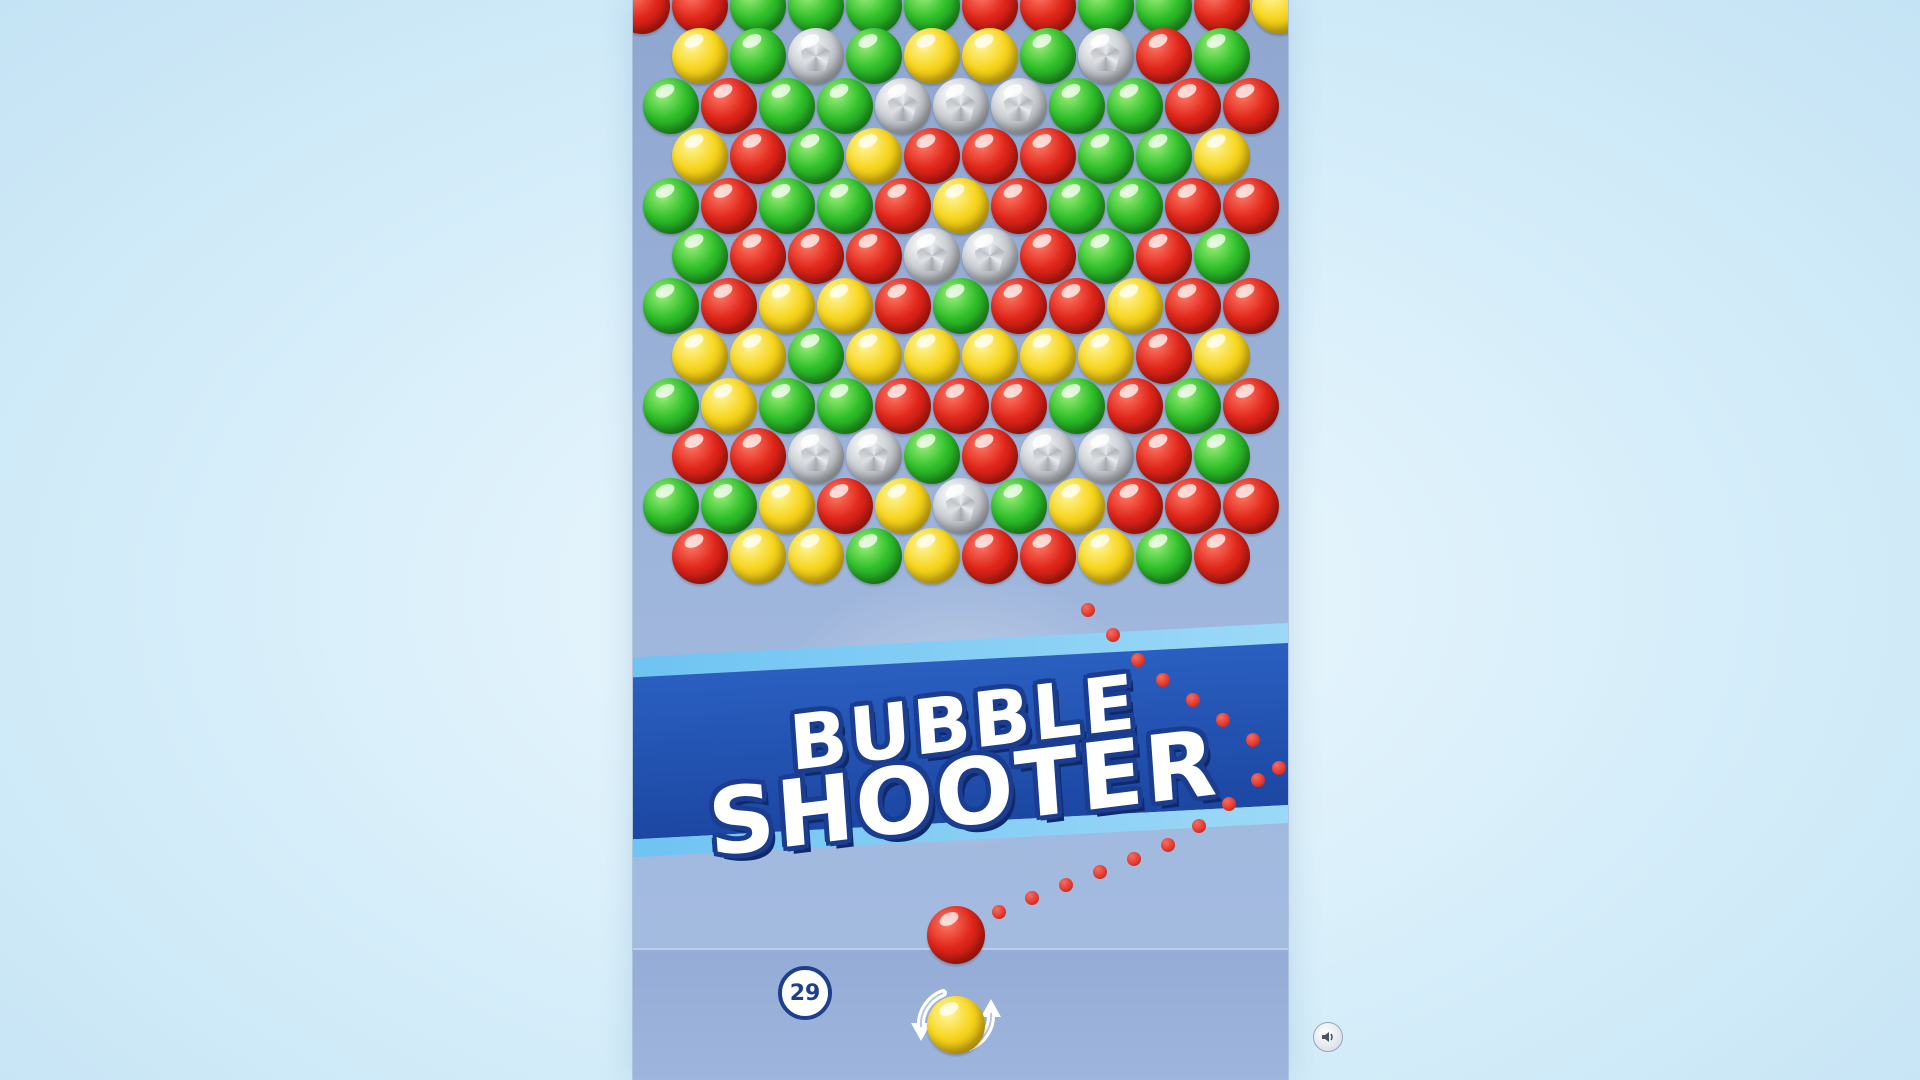  Describe the element at coordinates (805, 993) in the screenshot. I see `moves-counter-badge: 29` at that location.